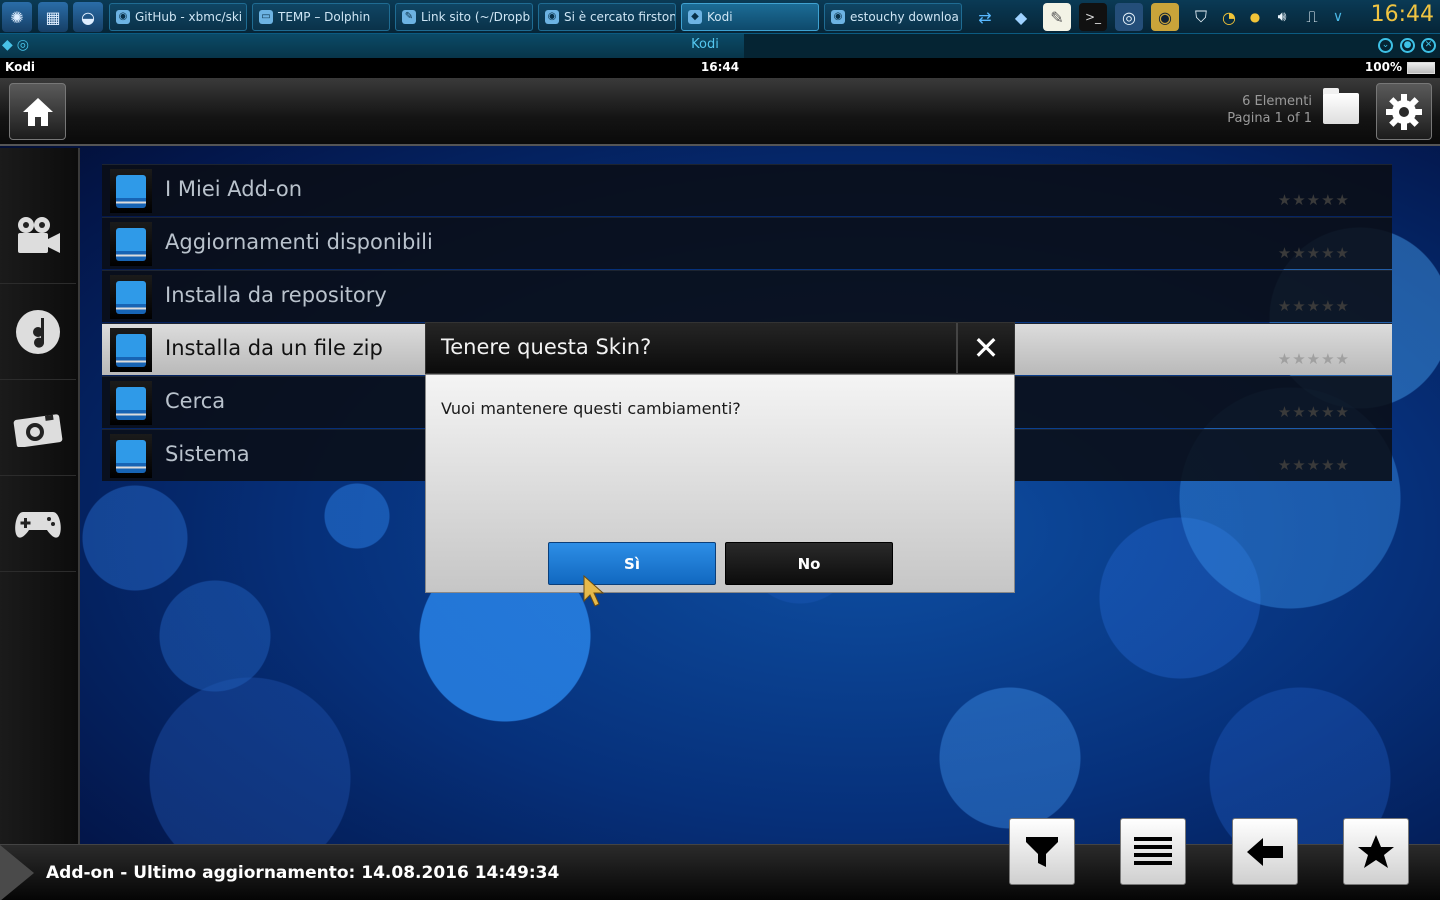 The height and width of the screenshot is (900, 1440). Describe the element at coordinates (1312, 17) in the screenshot. I see `network-icon: ⎍` at that location.